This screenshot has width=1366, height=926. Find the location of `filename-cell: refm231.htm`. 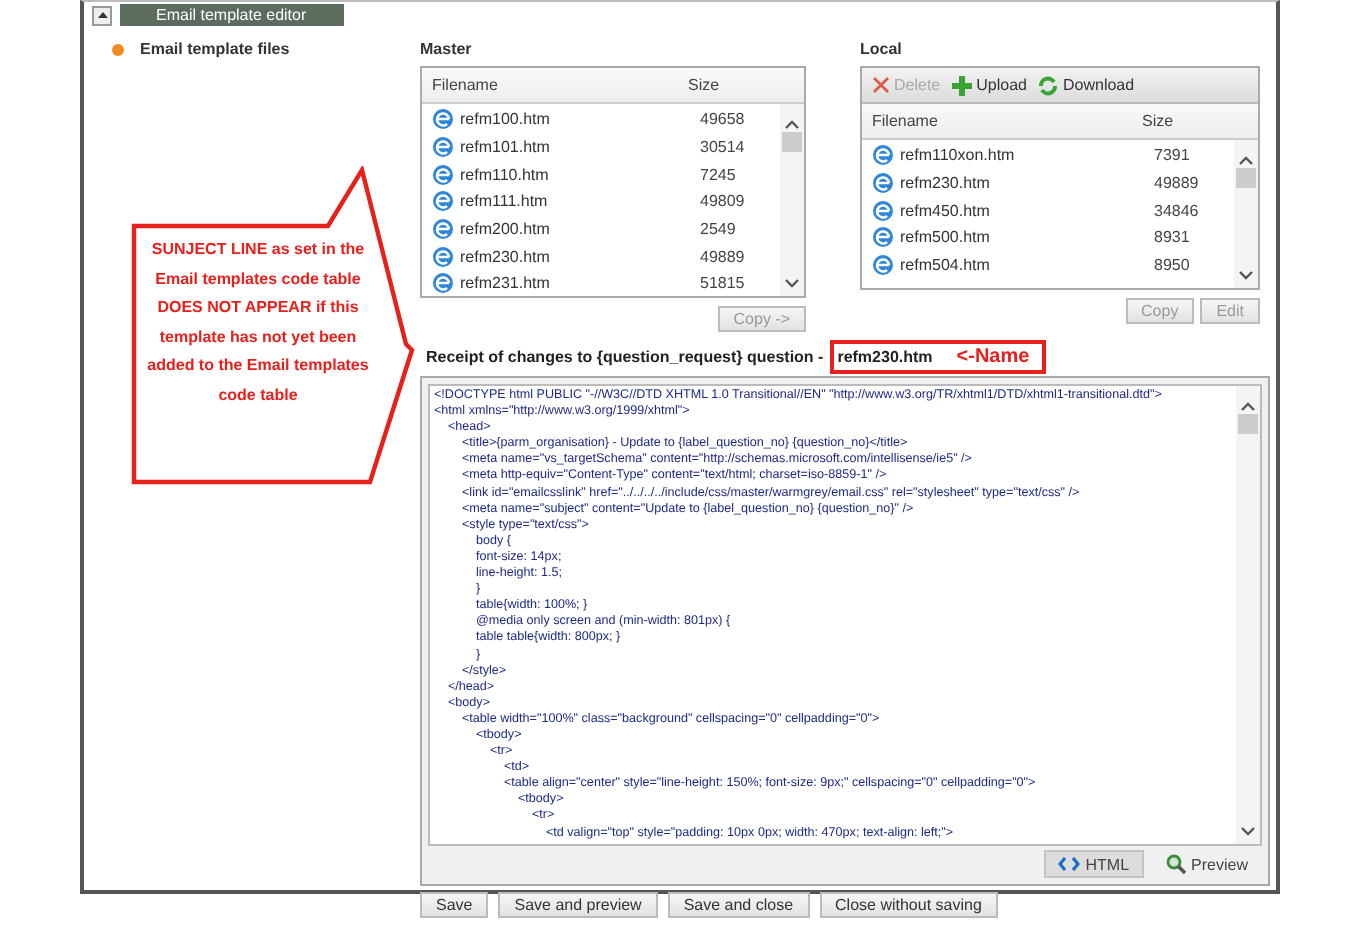

filename-cell: refm231.htm is located at coordinates (577, 283).